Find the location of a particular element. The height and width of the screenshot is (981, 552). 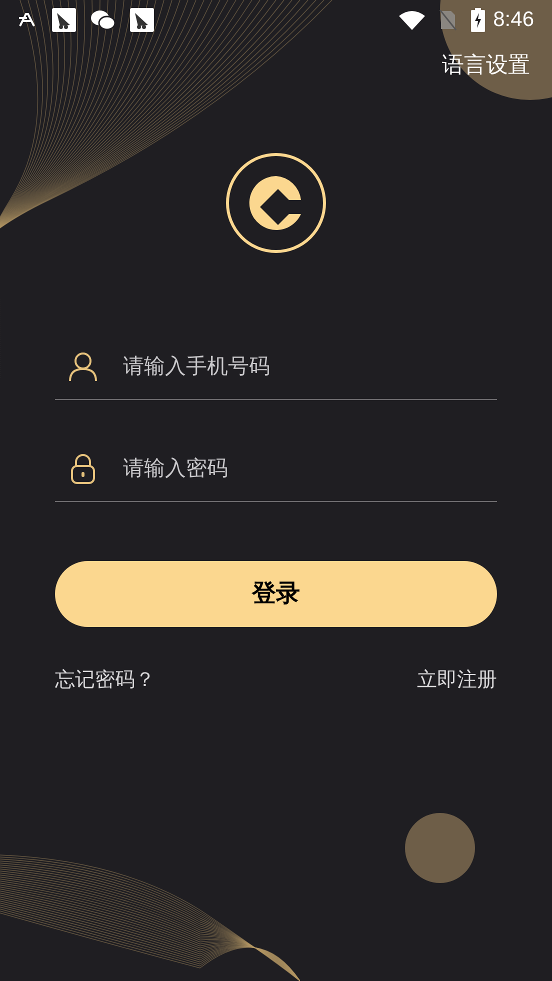

chat-bubbles-icon is located at coordinates (103, 20).